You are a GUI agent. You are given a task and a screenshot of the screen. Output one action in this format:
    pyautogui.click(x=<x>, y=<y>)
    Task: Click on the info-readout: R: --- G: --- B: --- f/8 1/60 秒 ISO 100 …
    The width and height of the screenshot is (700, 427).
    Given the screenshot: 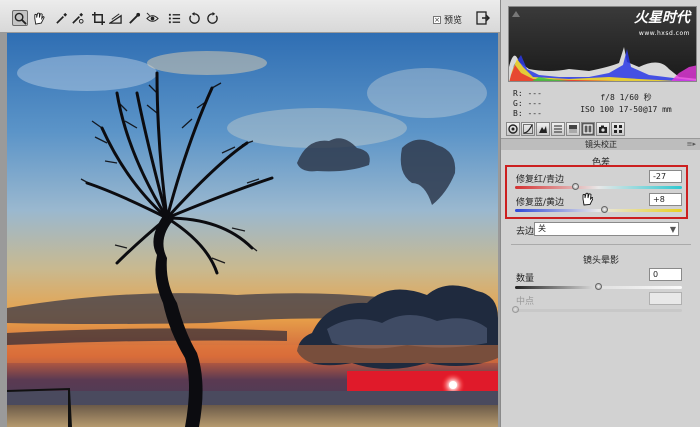 What is the action you would take?
    pyautogui.click(x=600, y=104)
    